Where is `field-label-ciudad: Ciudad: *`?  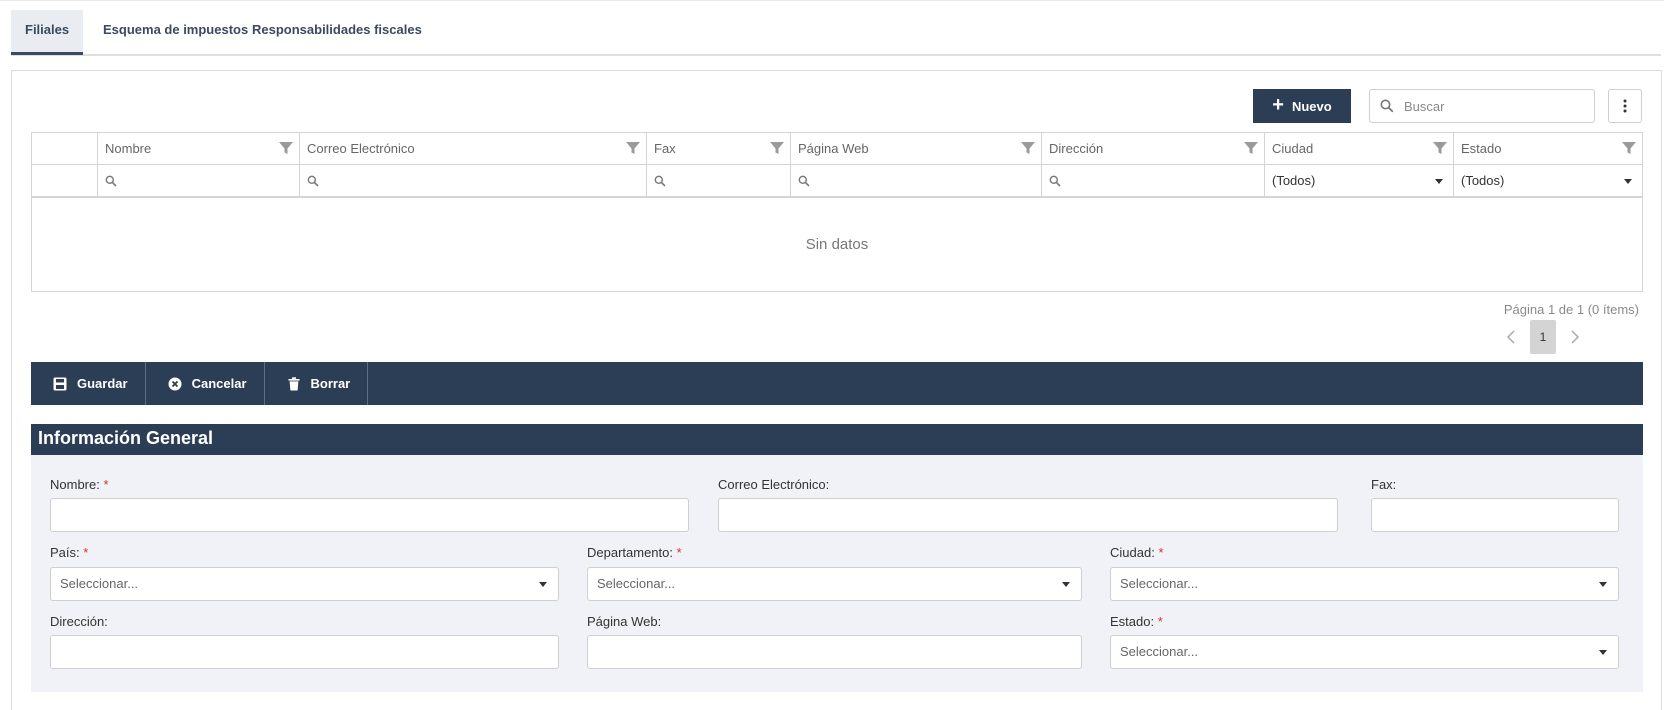
field-label-ciudad: Ciudad: * is located at coordinates (1137, 552).